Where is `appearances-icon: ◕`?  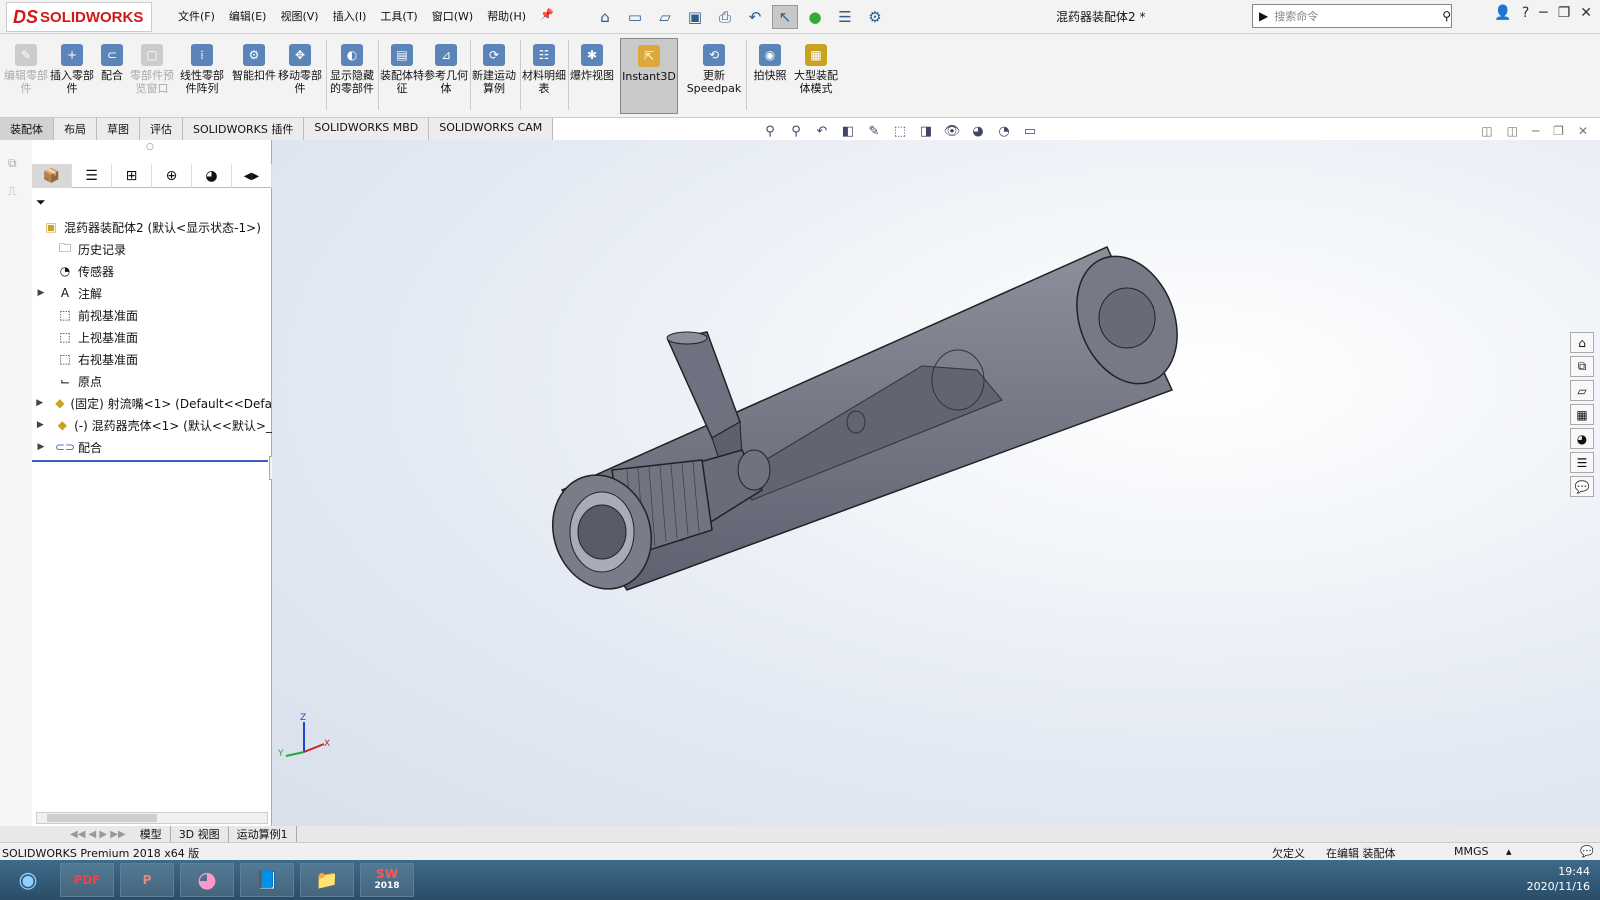
appearances-icon: ◕ is located at coordinates (1582, 438).